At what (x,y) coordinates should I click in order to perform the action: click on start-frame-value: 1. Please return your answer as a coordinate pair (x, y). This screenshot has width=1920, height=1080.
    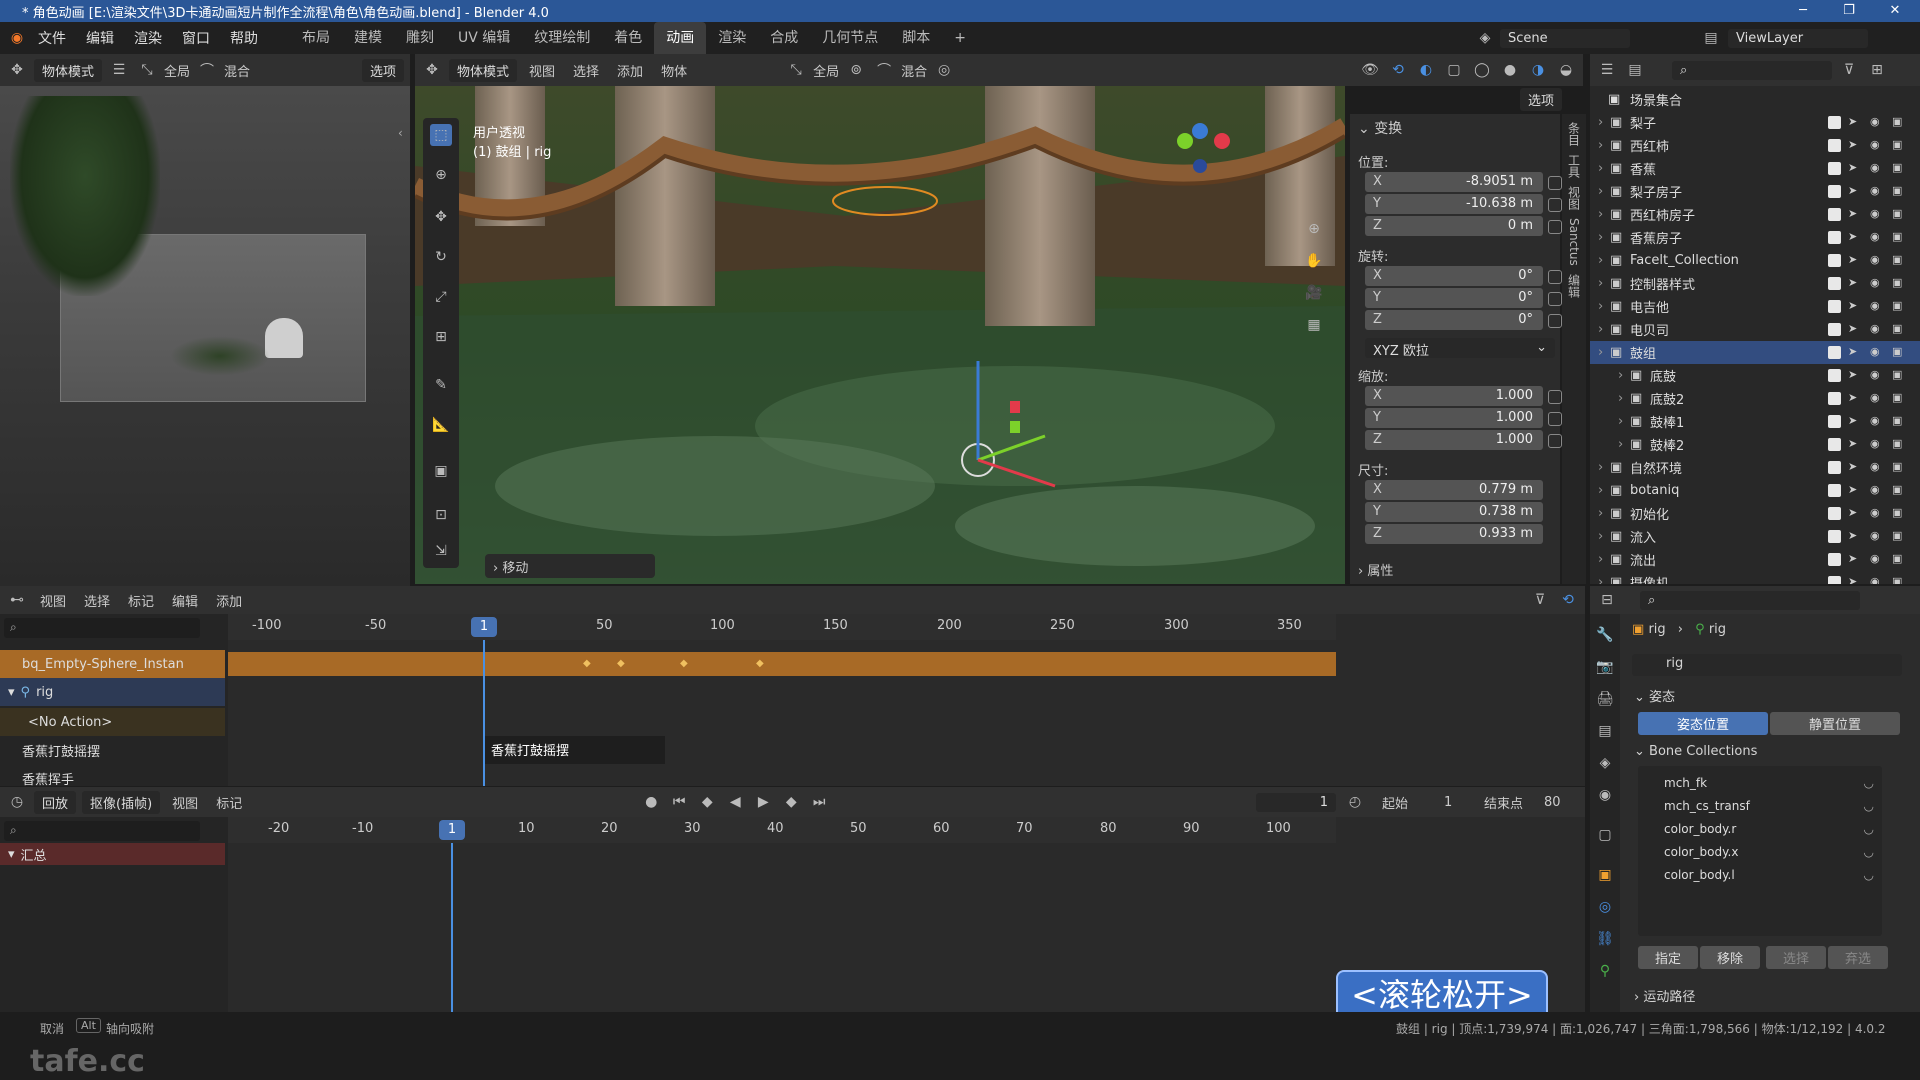
    Looking at the image, I should click on (1448, 802).